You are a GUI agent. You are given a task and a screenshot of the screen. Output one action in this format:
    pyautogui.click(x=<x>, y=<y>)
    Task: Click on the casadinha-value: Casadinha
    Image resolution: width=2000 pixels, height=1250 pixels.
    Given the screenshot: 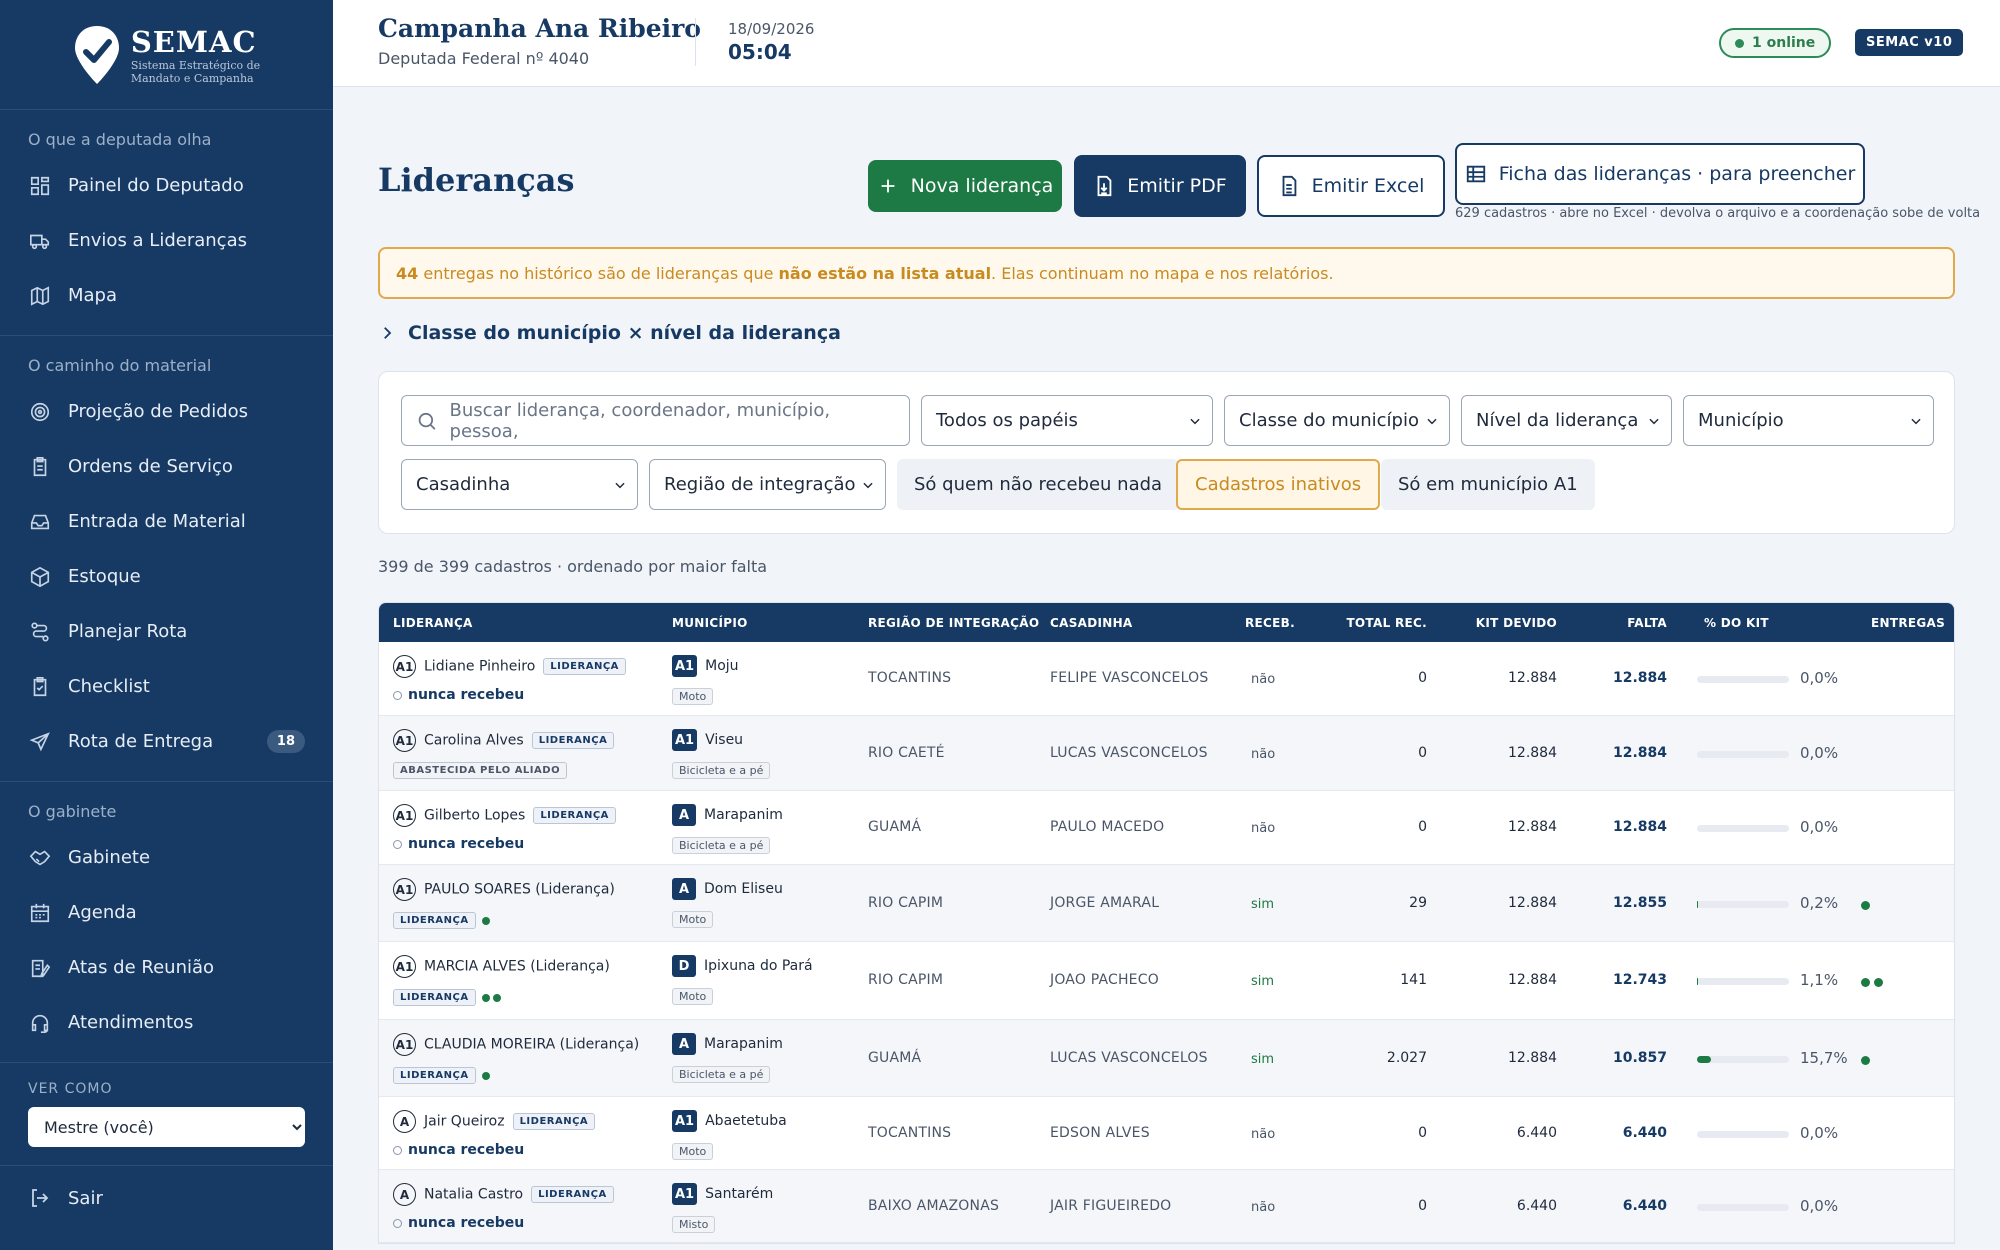 What is the action you would take?
    pyautogui.click(x=463, y=484)
    